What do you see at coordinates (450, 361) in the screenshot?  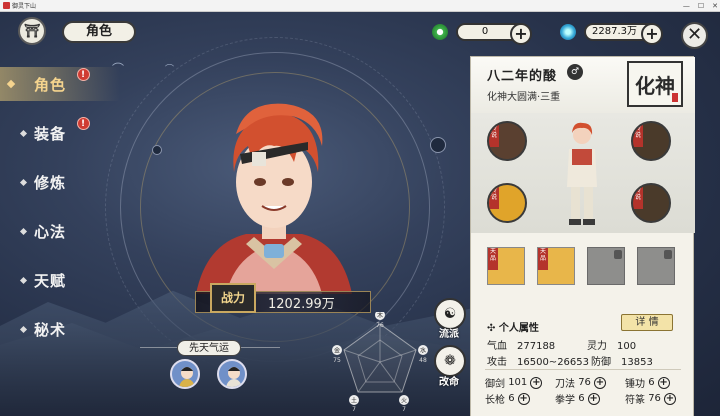 I see `fate-icon: ❁` at bounding box center [450, 361].